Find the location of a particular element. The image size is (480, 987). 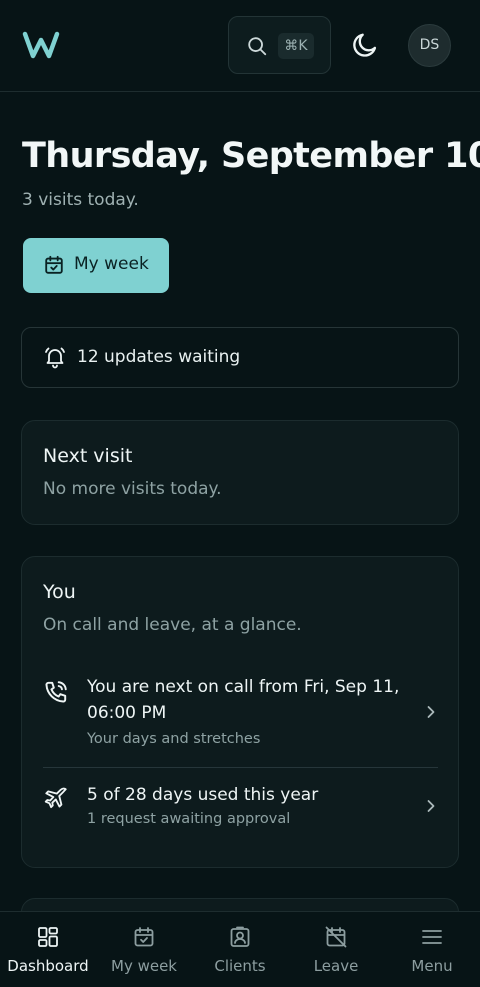

row-divider is located at coordinates (240, 767).